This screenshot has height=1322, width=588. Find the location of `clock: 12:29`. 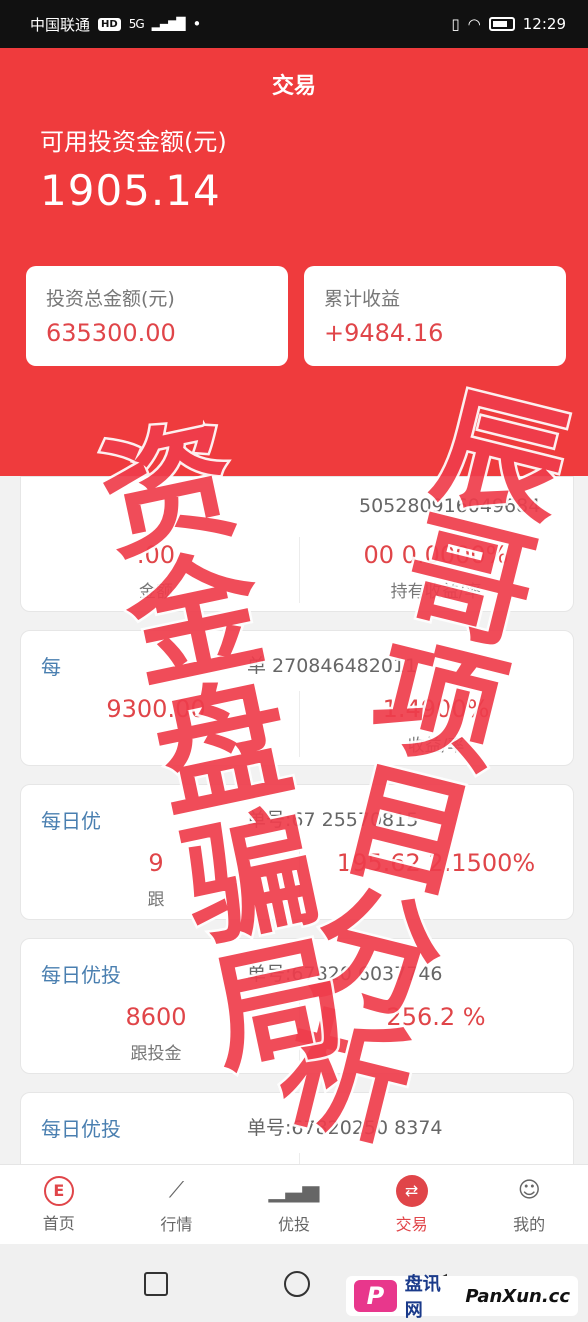

clock: 12:29 is located at coordinates (544, 24).